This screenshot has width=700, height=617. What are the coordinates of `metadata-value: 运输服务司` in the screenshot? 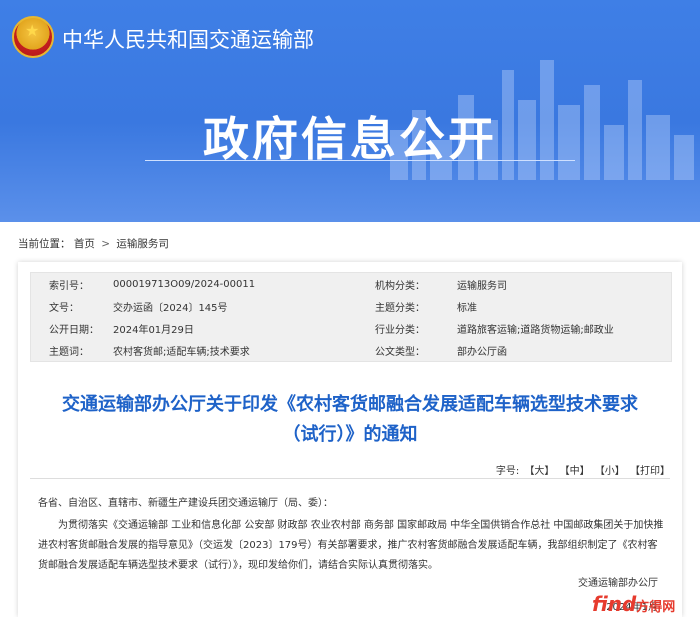 It's located at (482, 286).